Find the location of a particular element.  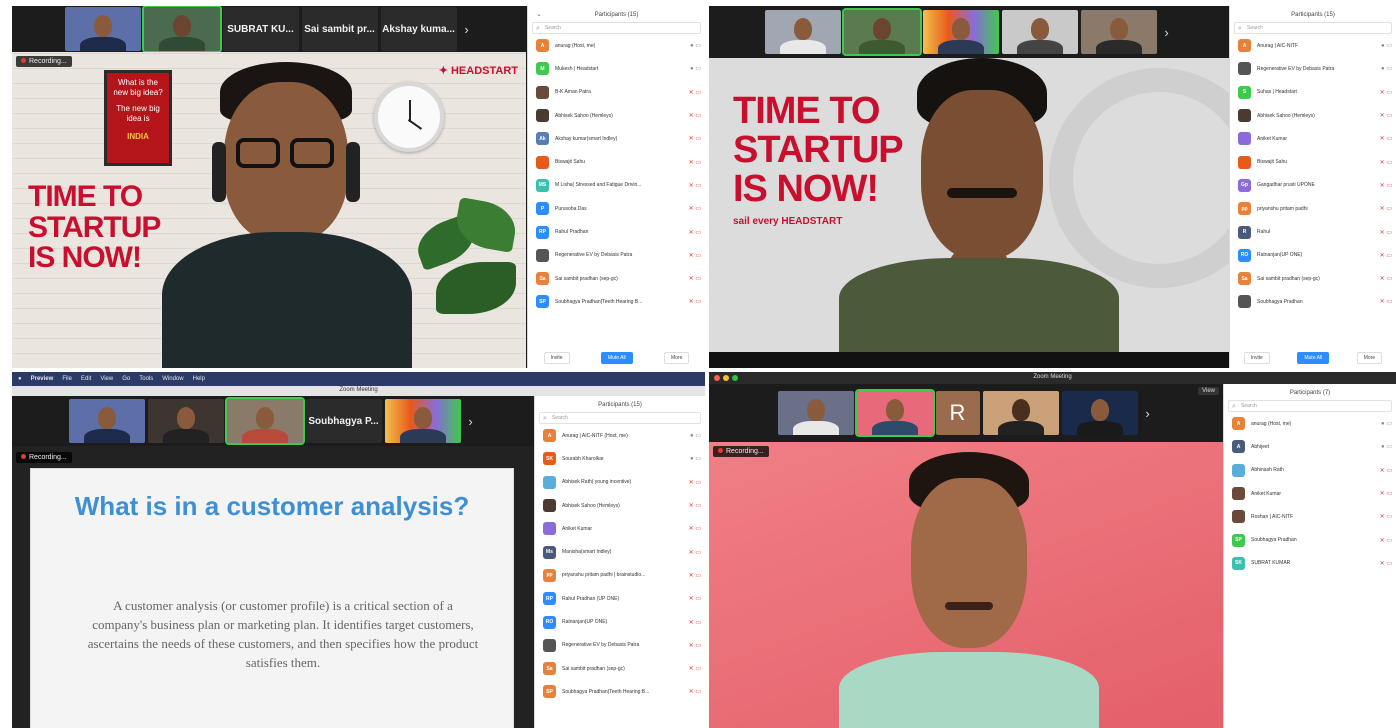

participant-row: S Suhas | Headstart ✕ ▭ is located at coordinates (1313, 92).